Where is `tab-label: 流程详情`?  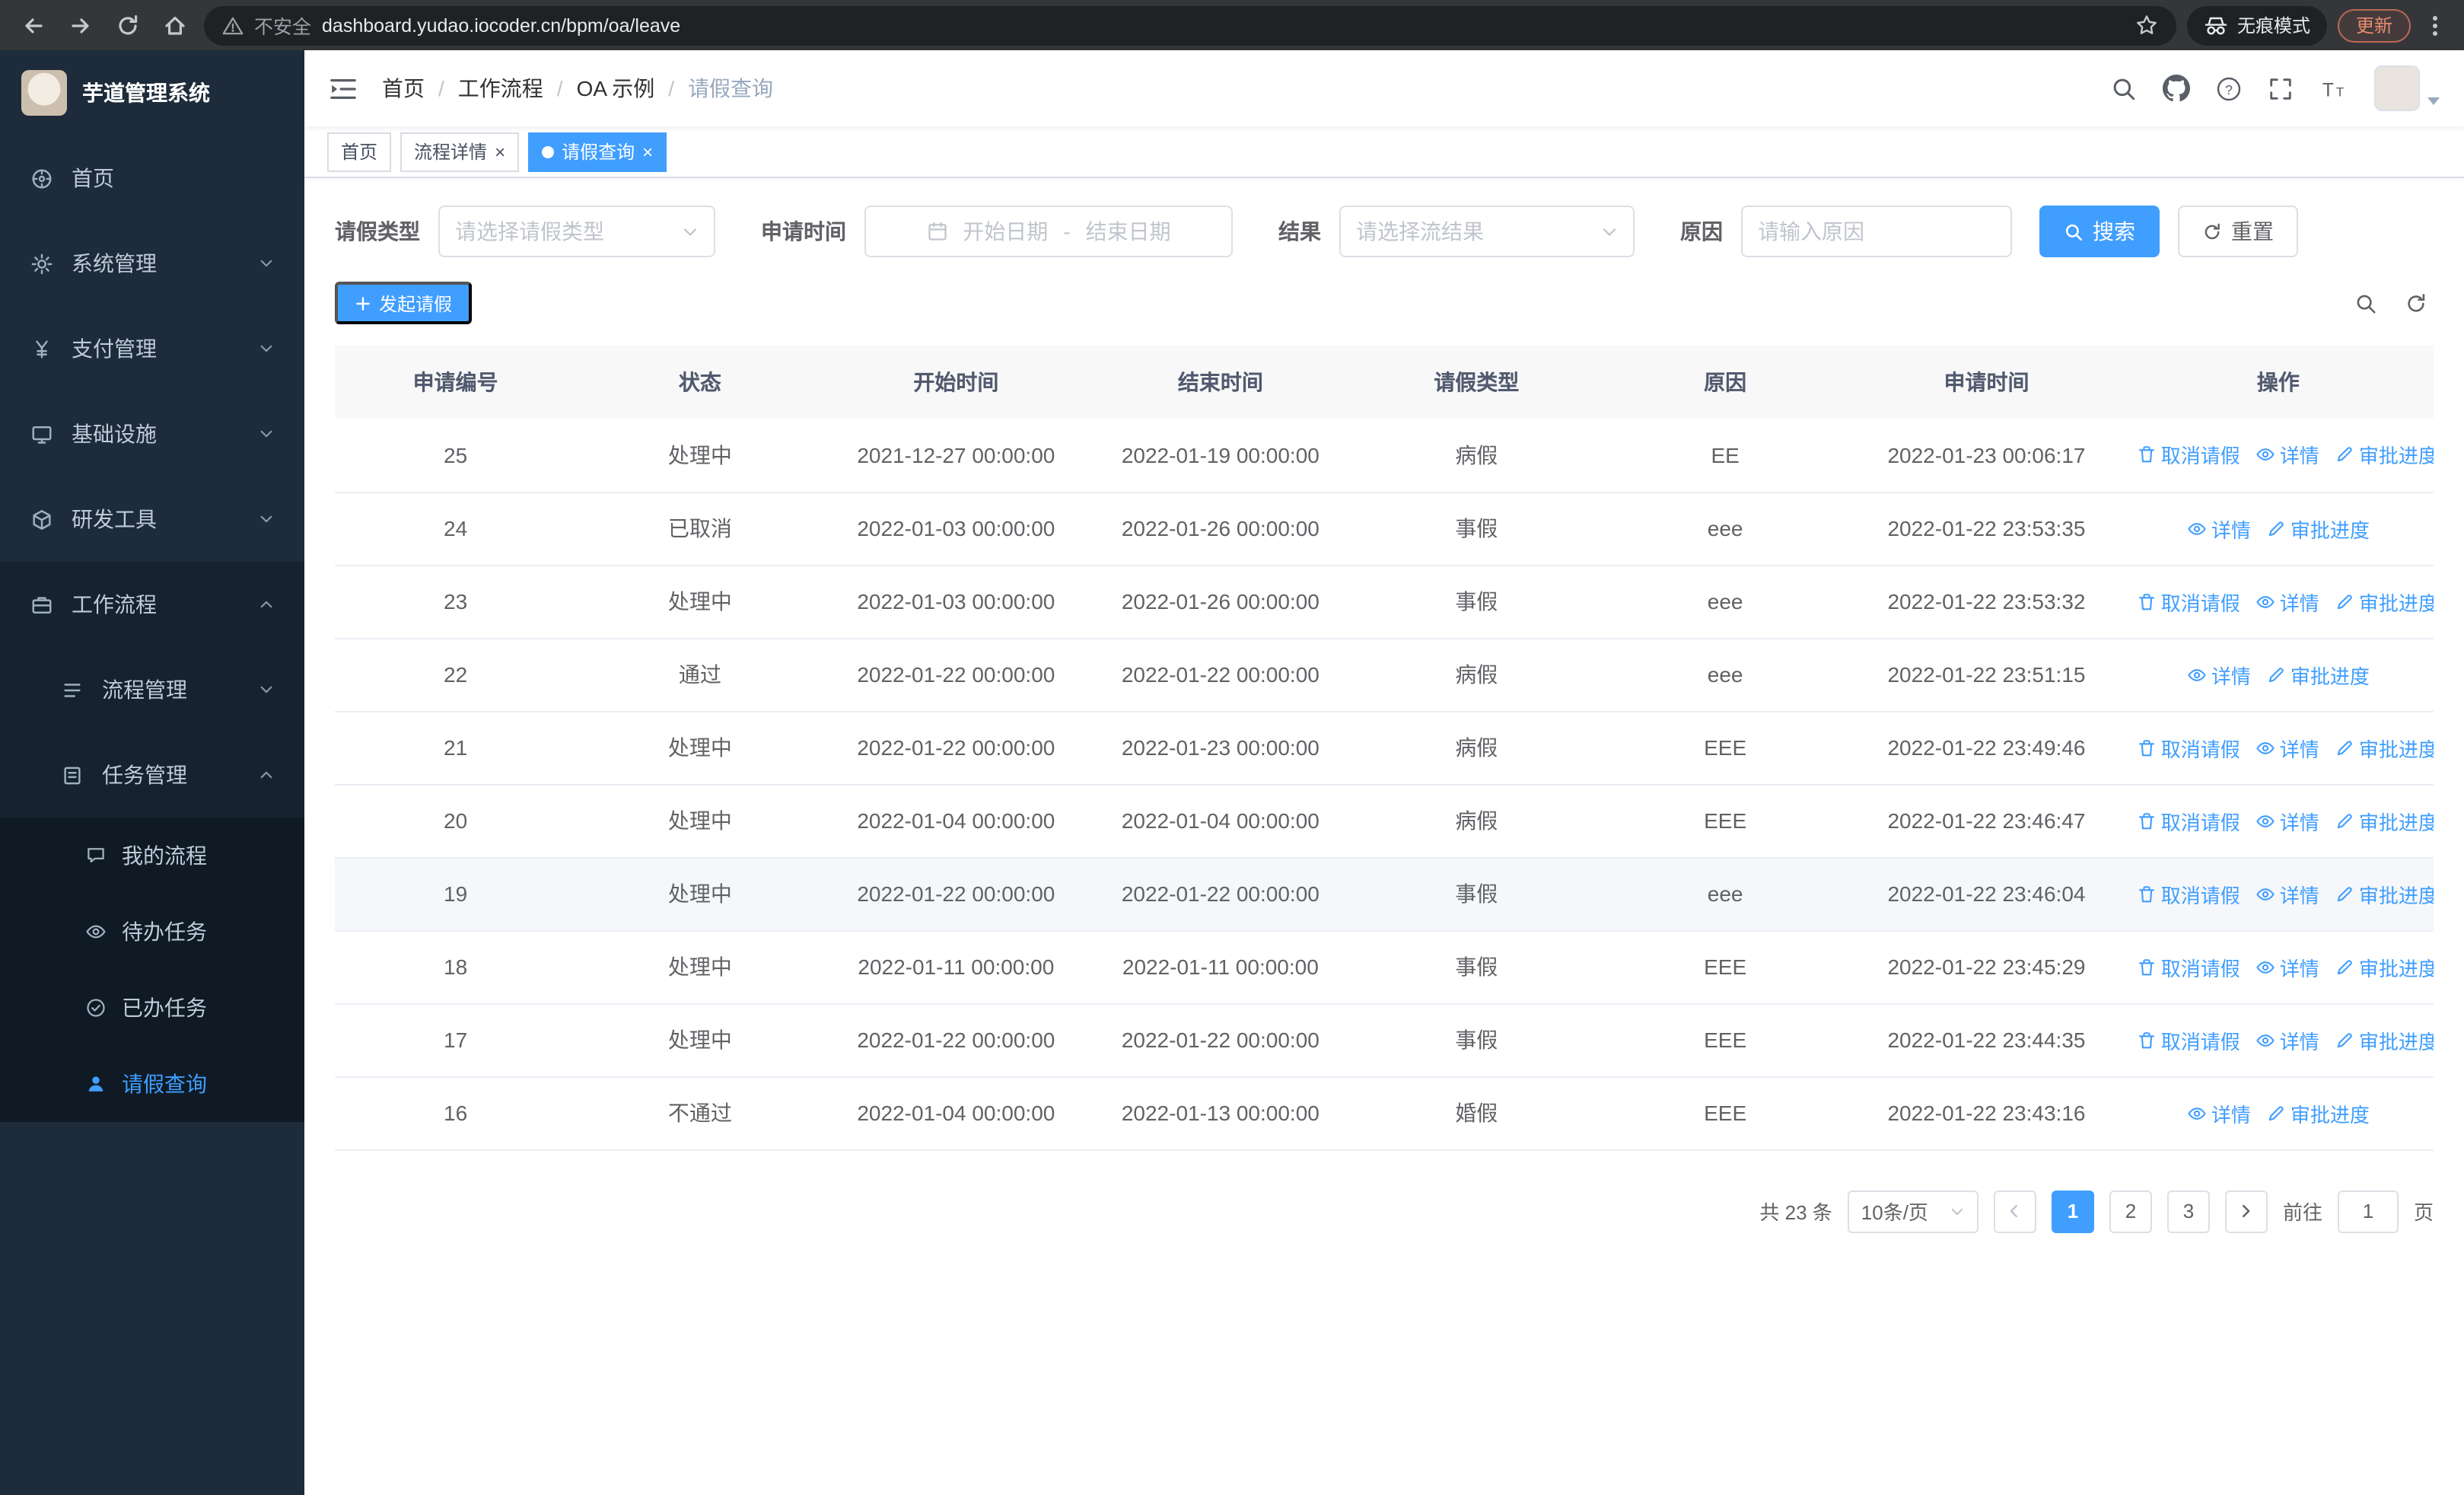 tab-label: 流程详情 is located at coordinates (451, 152).